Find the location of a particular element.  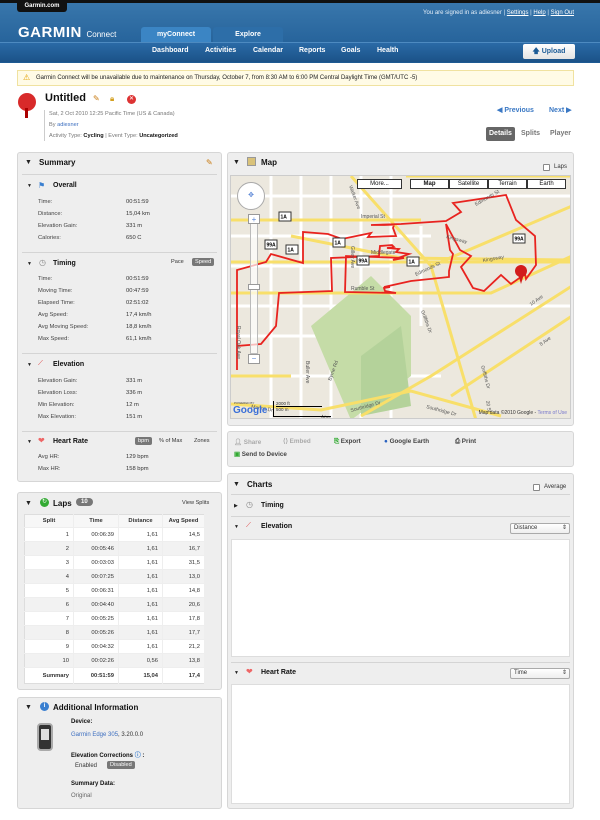

lap-row: 2 00:05:46 1,61 16,7 is located at coordinates (114, 548).